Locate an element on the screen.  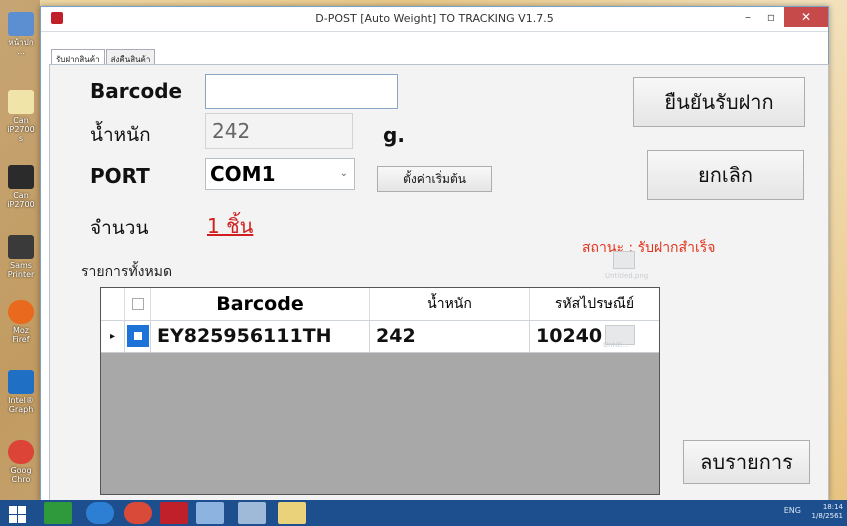
row-weight: 242 is located at coordinates (450, 336).